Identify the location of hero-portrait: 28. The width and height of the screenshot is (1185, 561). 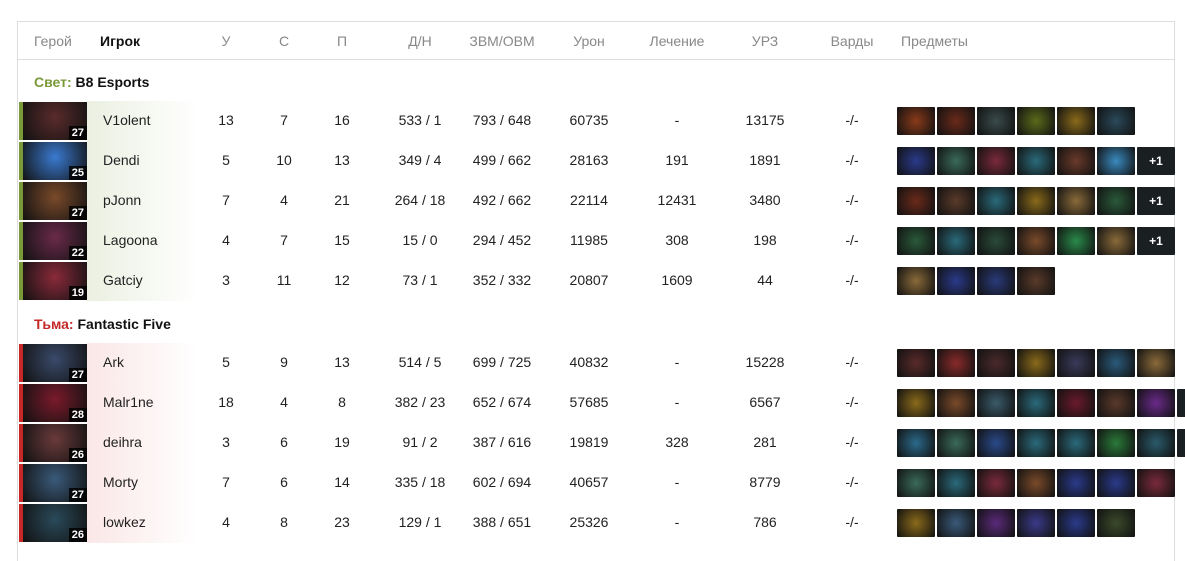
(53, 403).